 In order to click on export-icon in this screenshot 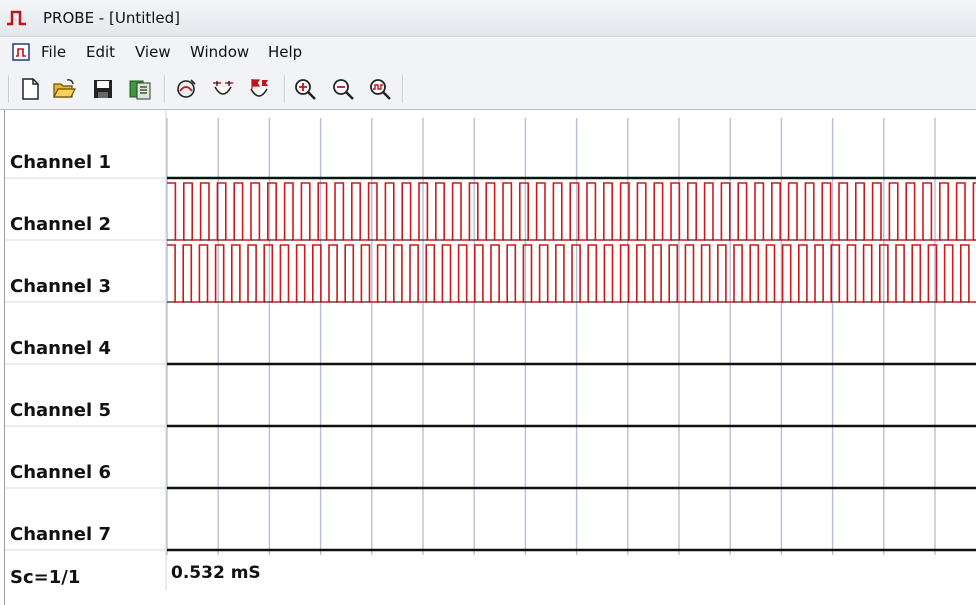, I will do `click(140, 89)`.